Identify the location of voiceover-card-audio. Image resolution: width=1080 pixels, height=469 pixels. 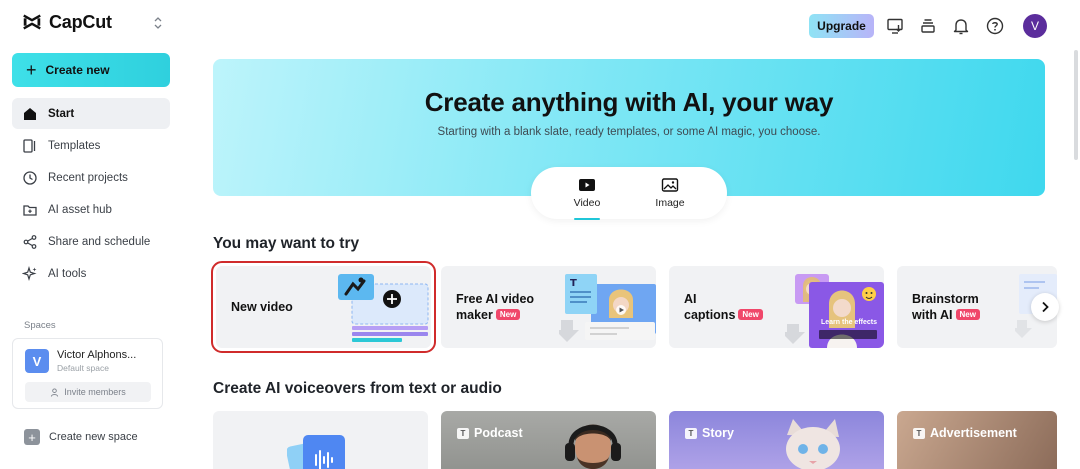
(320, 440).